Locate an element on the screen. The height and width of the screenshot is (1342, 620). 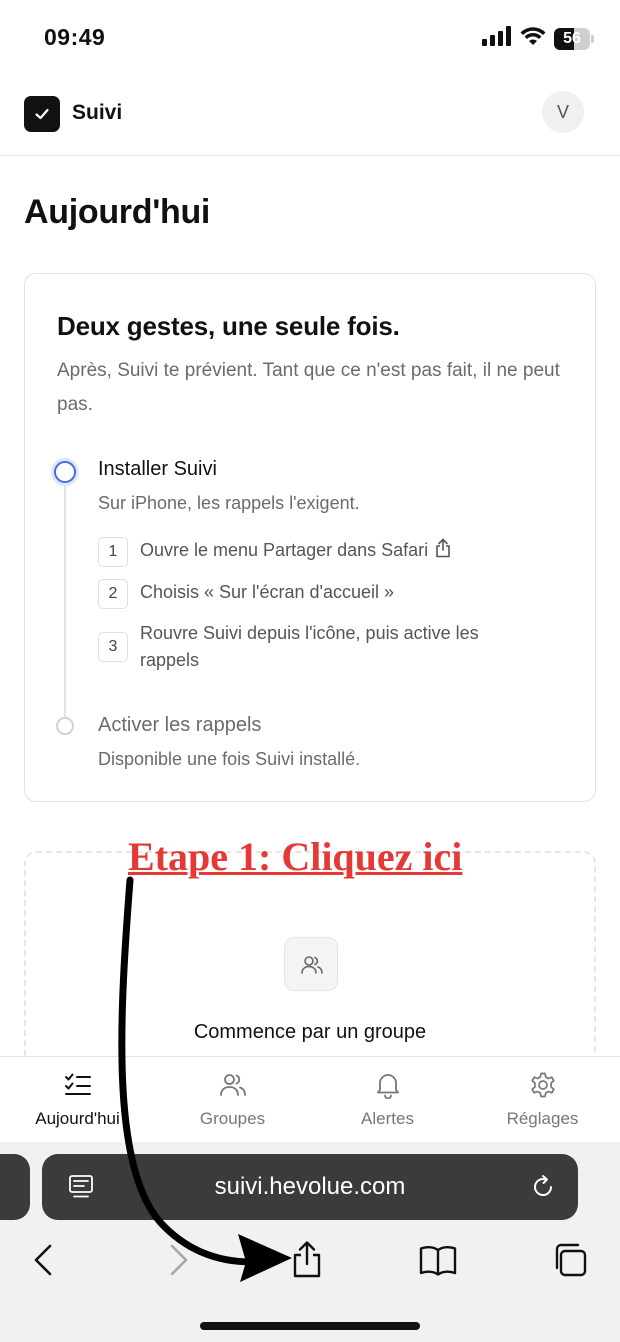
substep-text: Ouvre le menu Partager dans Safari is located at coordinates (284, 550).